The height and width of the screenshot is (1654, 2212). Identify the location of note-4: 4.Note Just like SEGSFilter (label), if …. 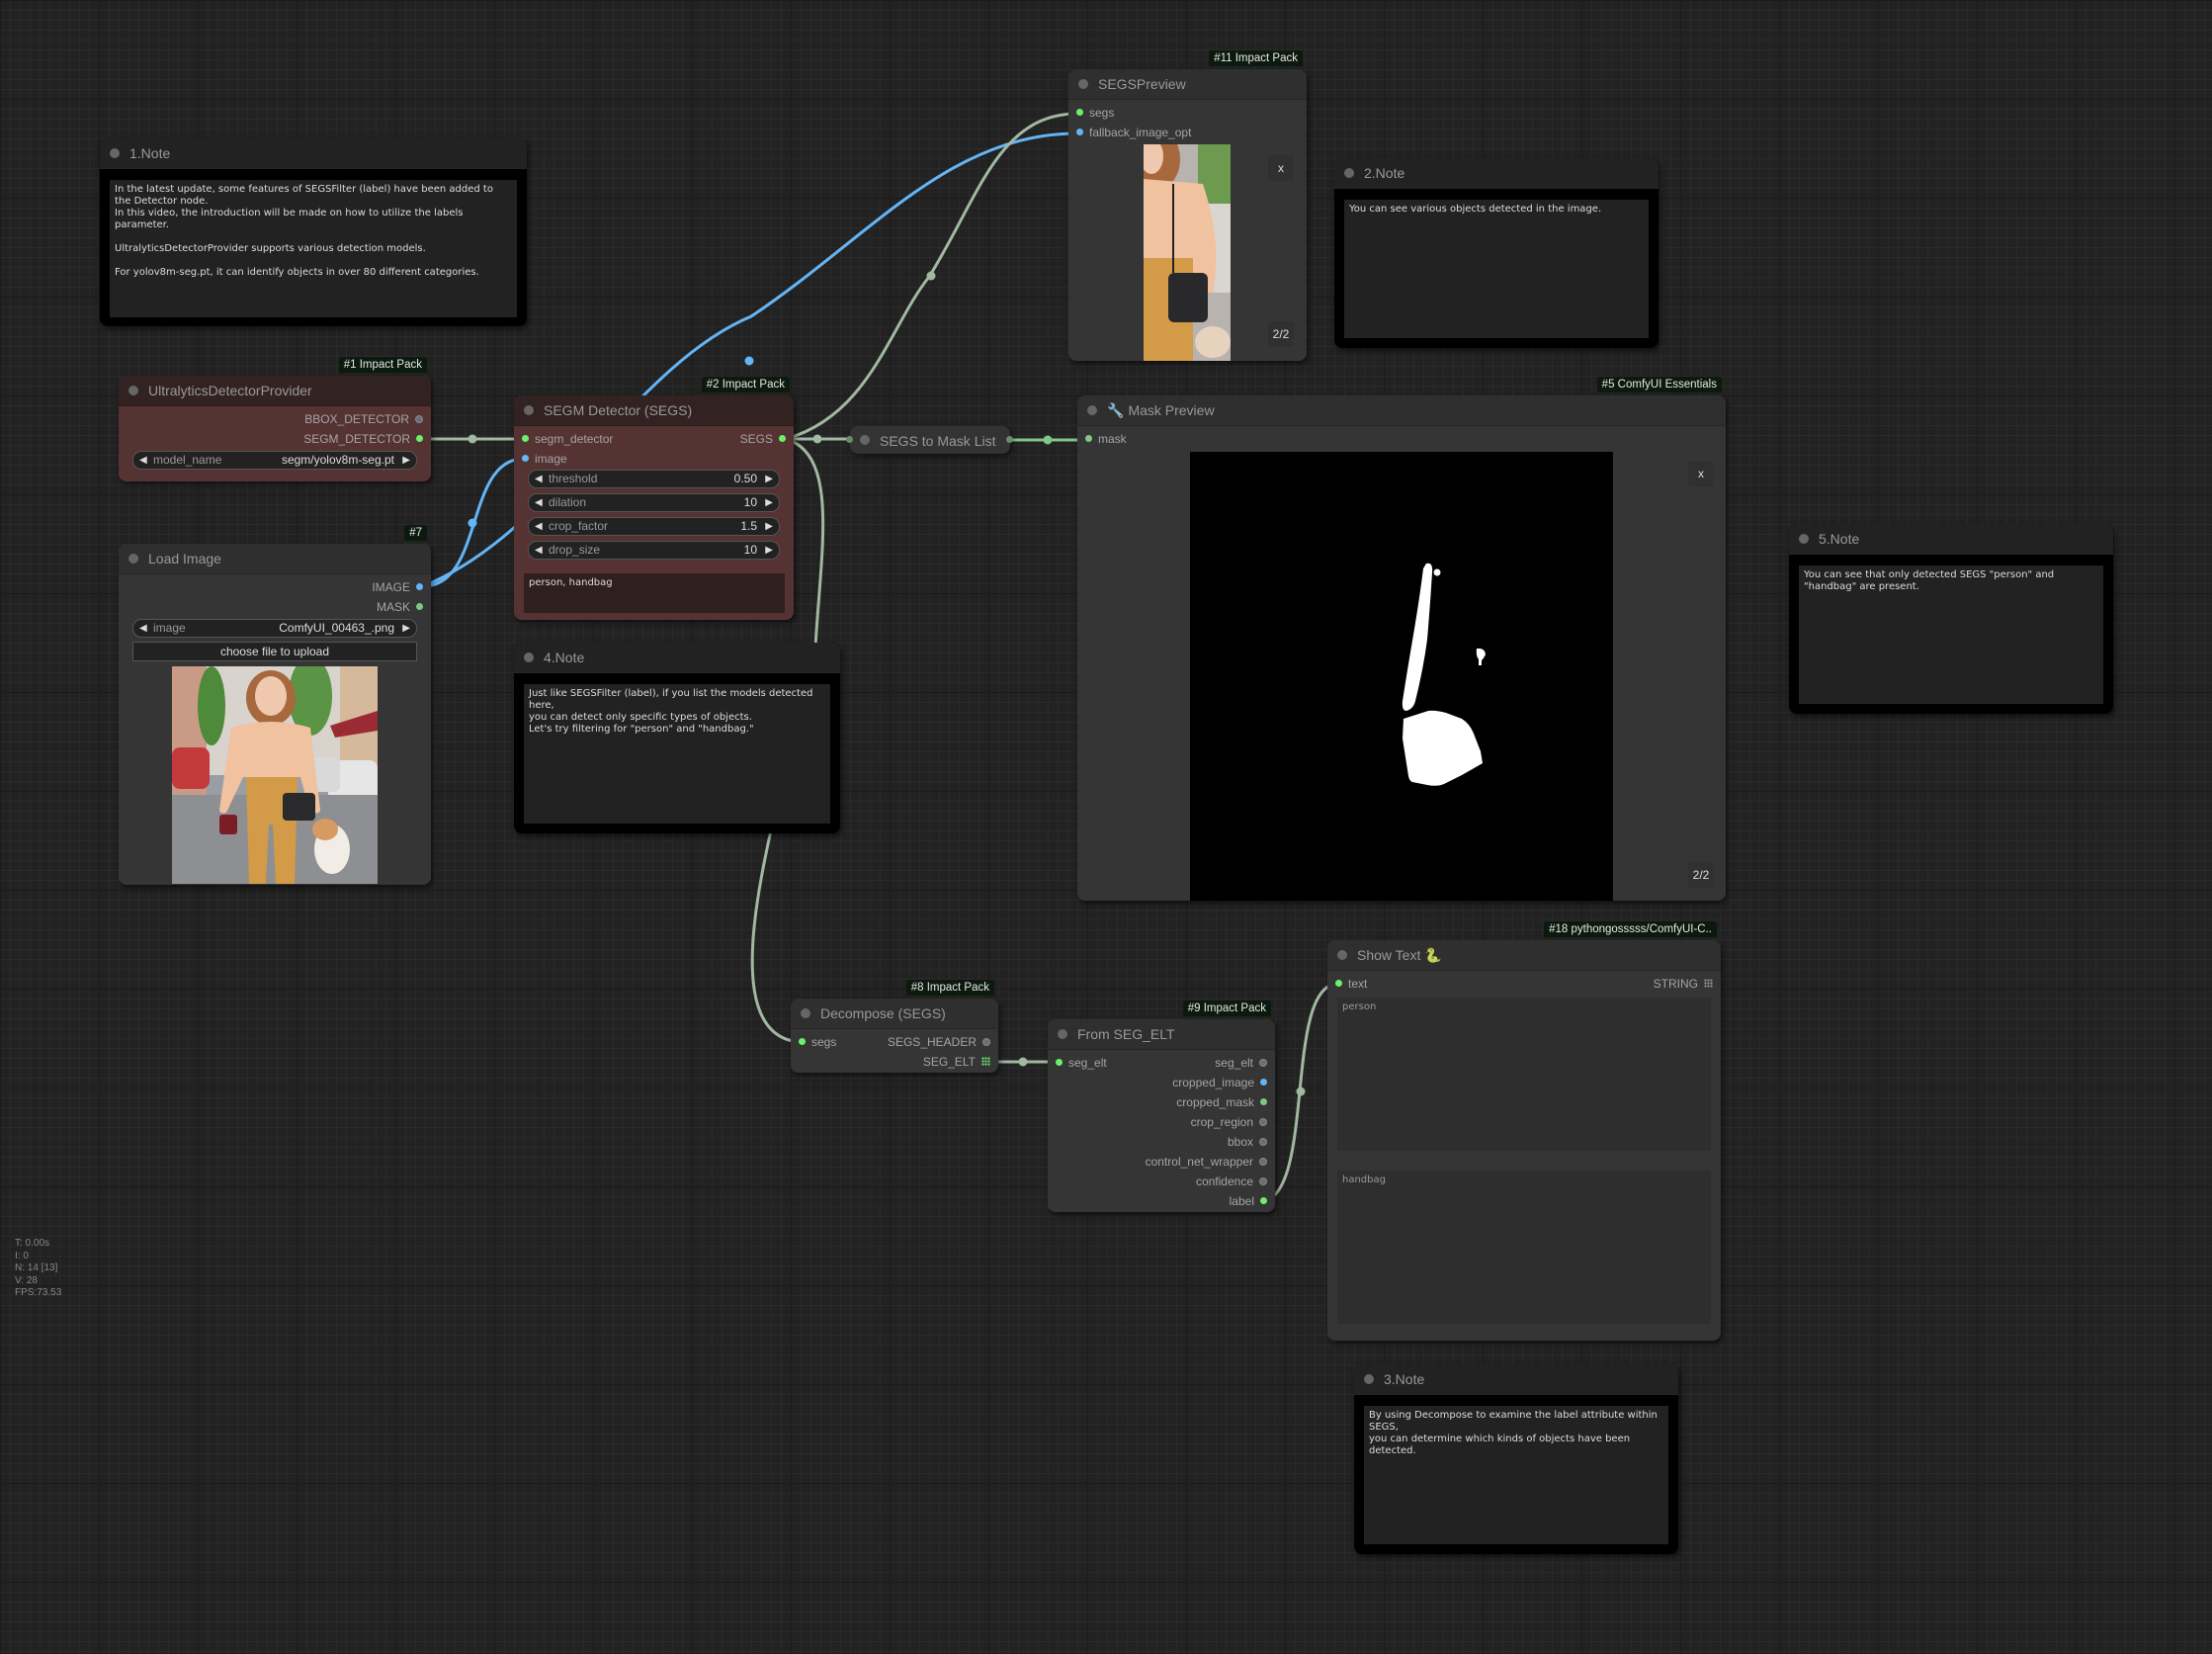
(677, 738).